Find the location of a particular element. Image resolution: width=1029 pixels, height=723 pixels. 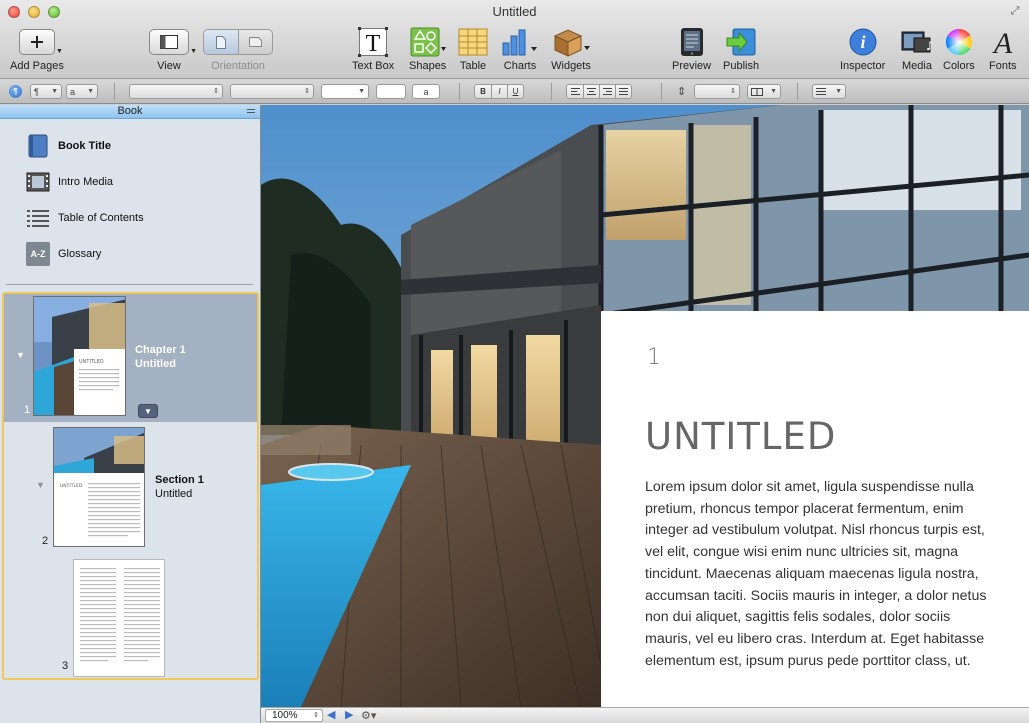

orientation-control: Orientation is located at coordinates (238, 51).